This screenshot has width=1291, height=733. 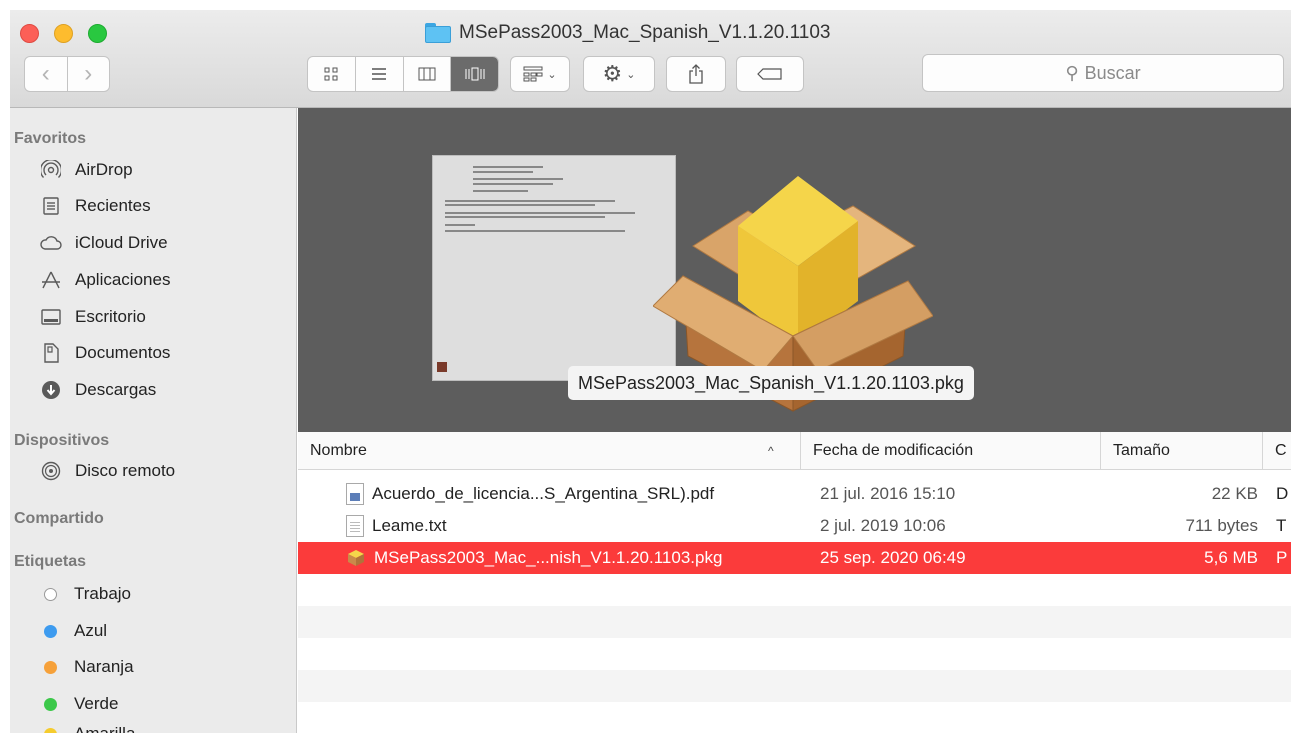 I want to click on file-size: 5,6 MB, so click(x=1231, y=557).